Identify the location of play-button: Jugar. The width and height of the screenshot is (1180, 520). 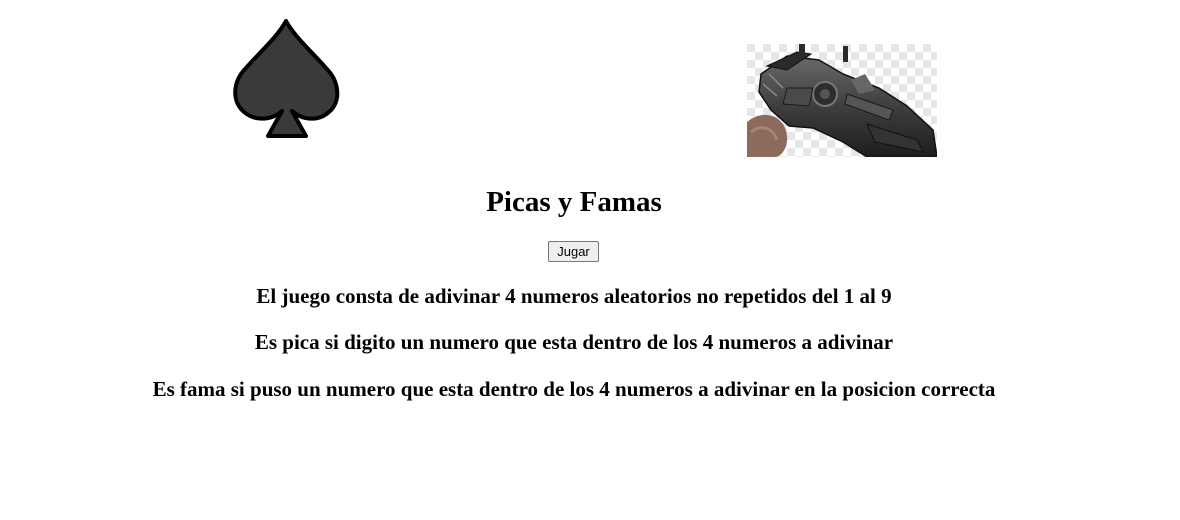
(573, 251).